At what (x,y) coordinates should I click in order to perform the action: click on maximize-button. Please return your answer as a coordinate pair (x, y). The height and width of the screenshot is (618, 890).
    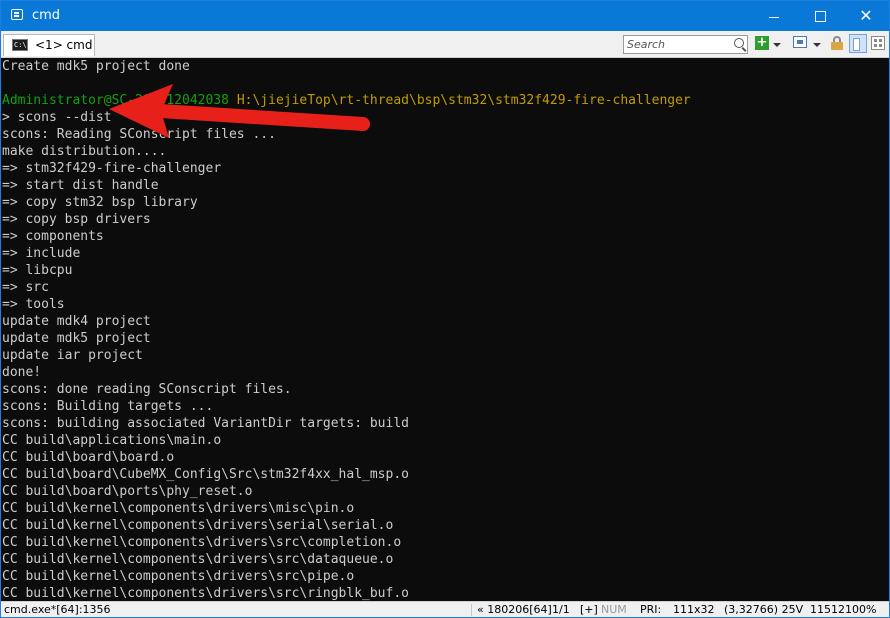
    Looking at the image, I should click on (820, 16).